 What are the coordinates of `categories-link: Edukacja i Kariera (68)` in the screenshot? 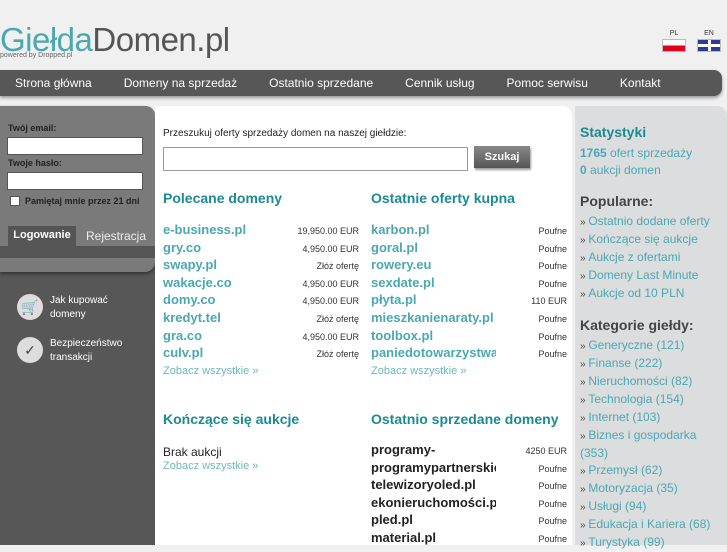 It's located at (653, 525).